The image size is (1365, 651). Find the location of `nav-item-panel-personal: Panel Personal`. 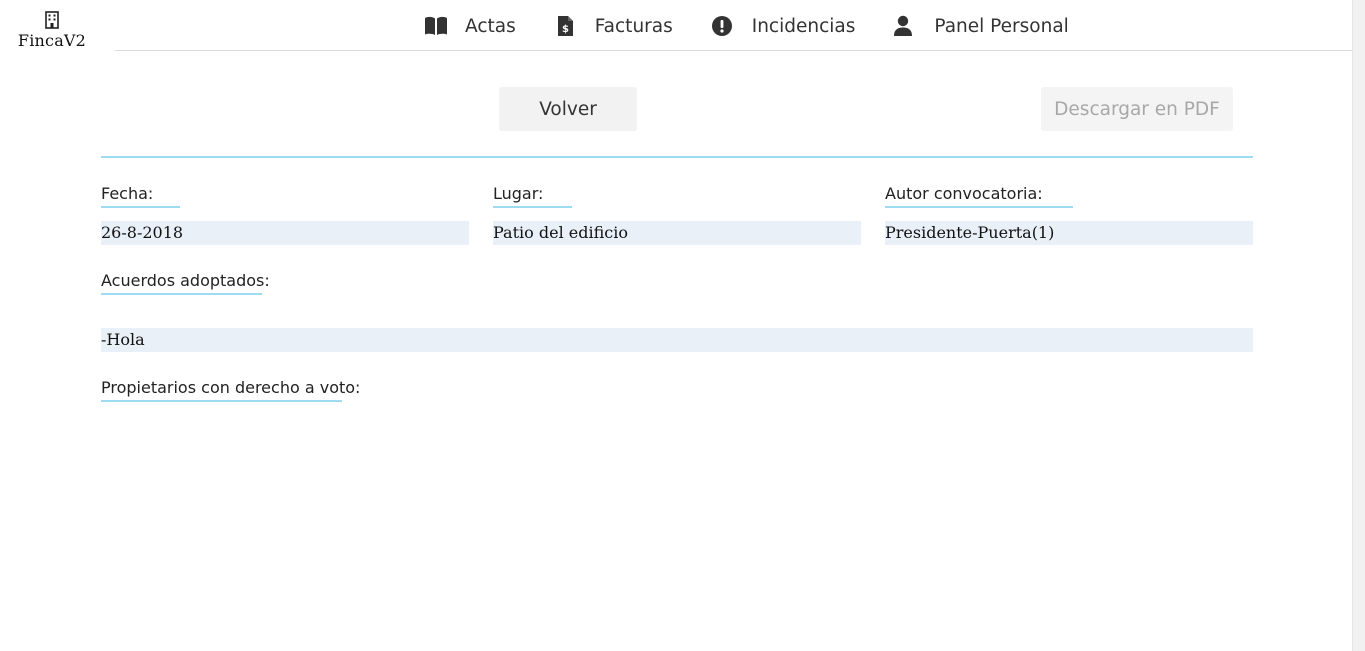

nav-item-panel-personal: Panel Personal is located at coordinates (981, 26).